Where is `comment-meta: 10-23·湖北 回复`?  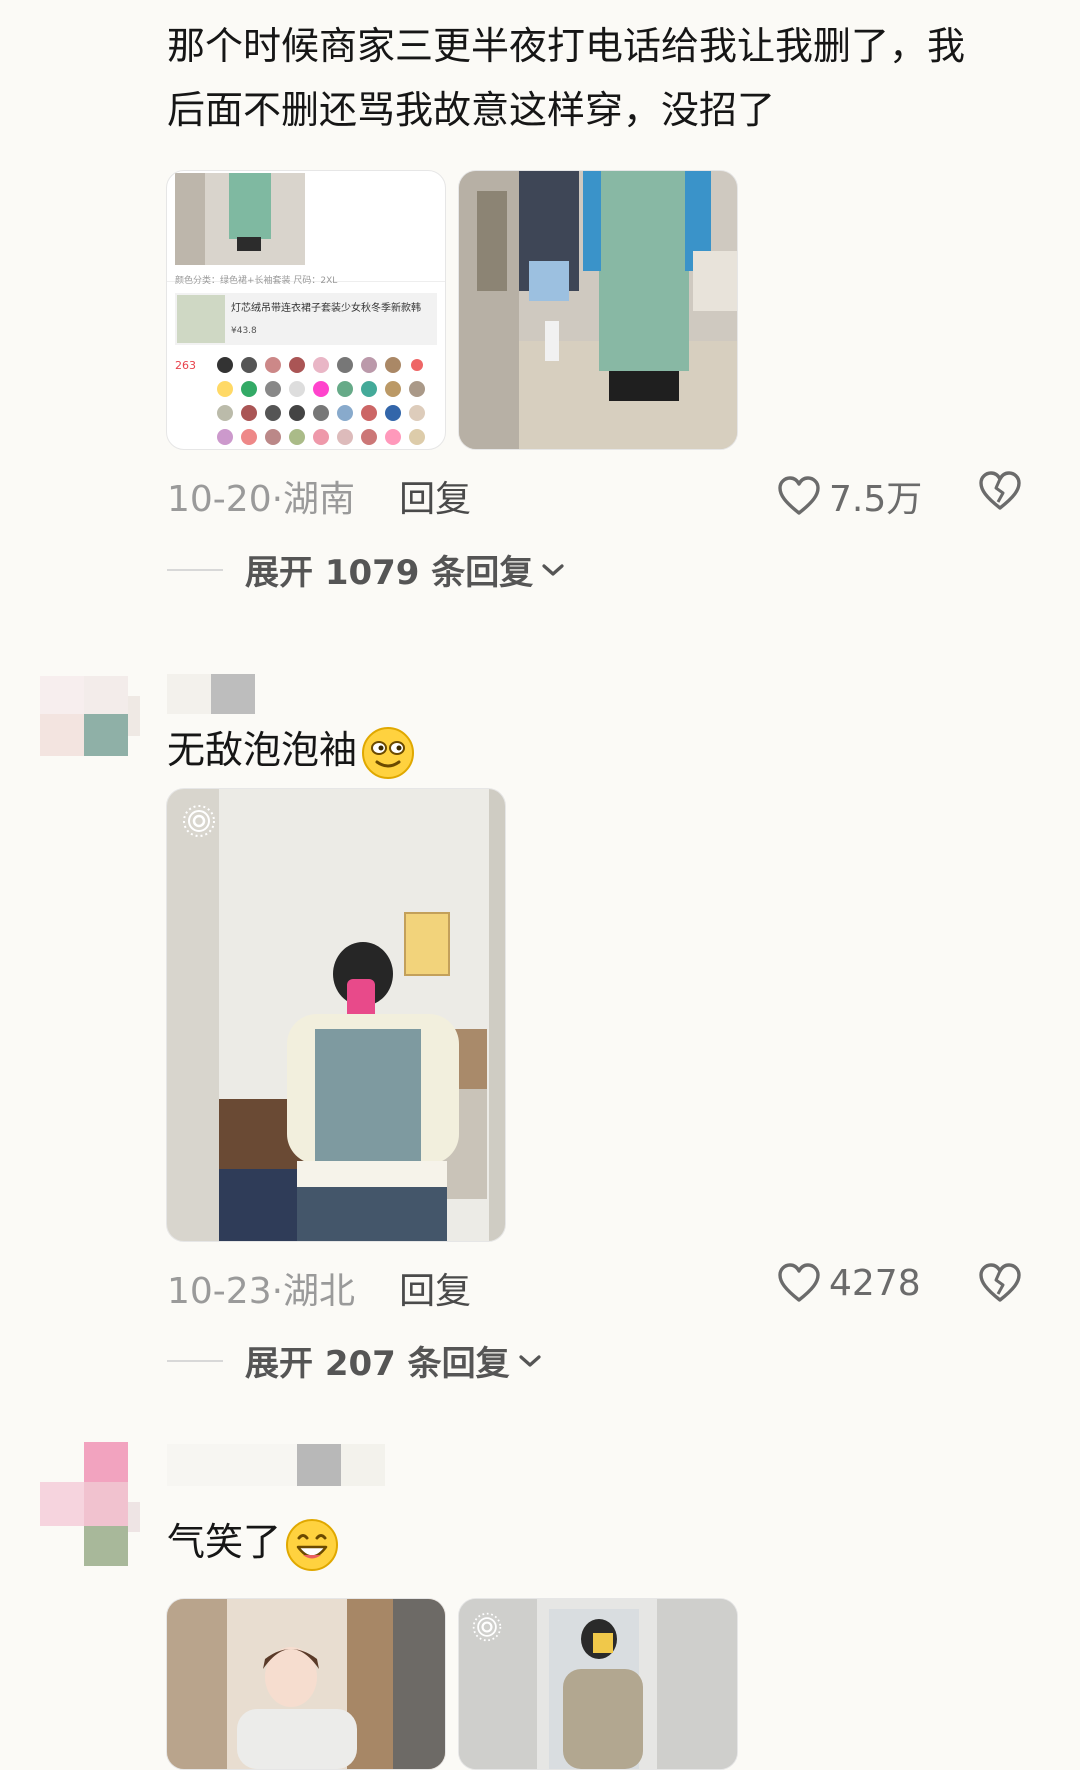 comment-meta: 10-23·湖北 回复 is located at coordinates (319, 1288).